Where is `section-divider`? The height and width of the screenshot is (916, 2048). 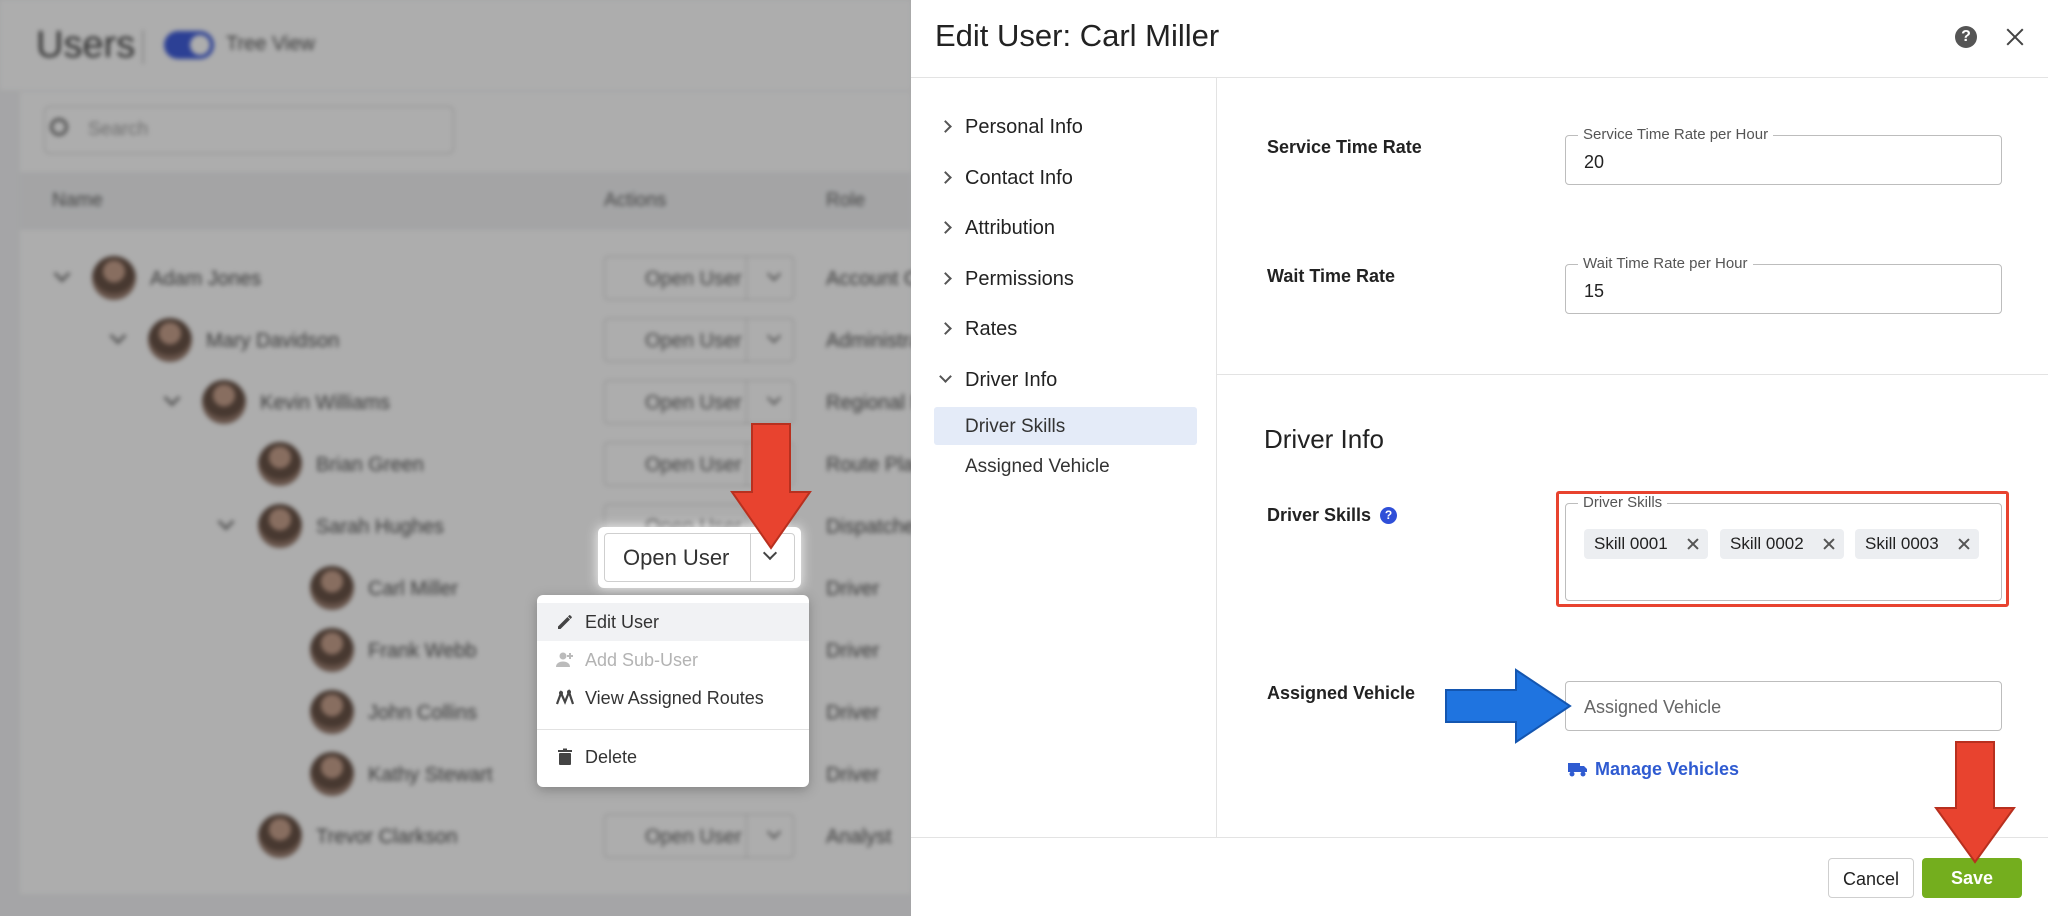
section-divider is located at coordinates (1632, 374).